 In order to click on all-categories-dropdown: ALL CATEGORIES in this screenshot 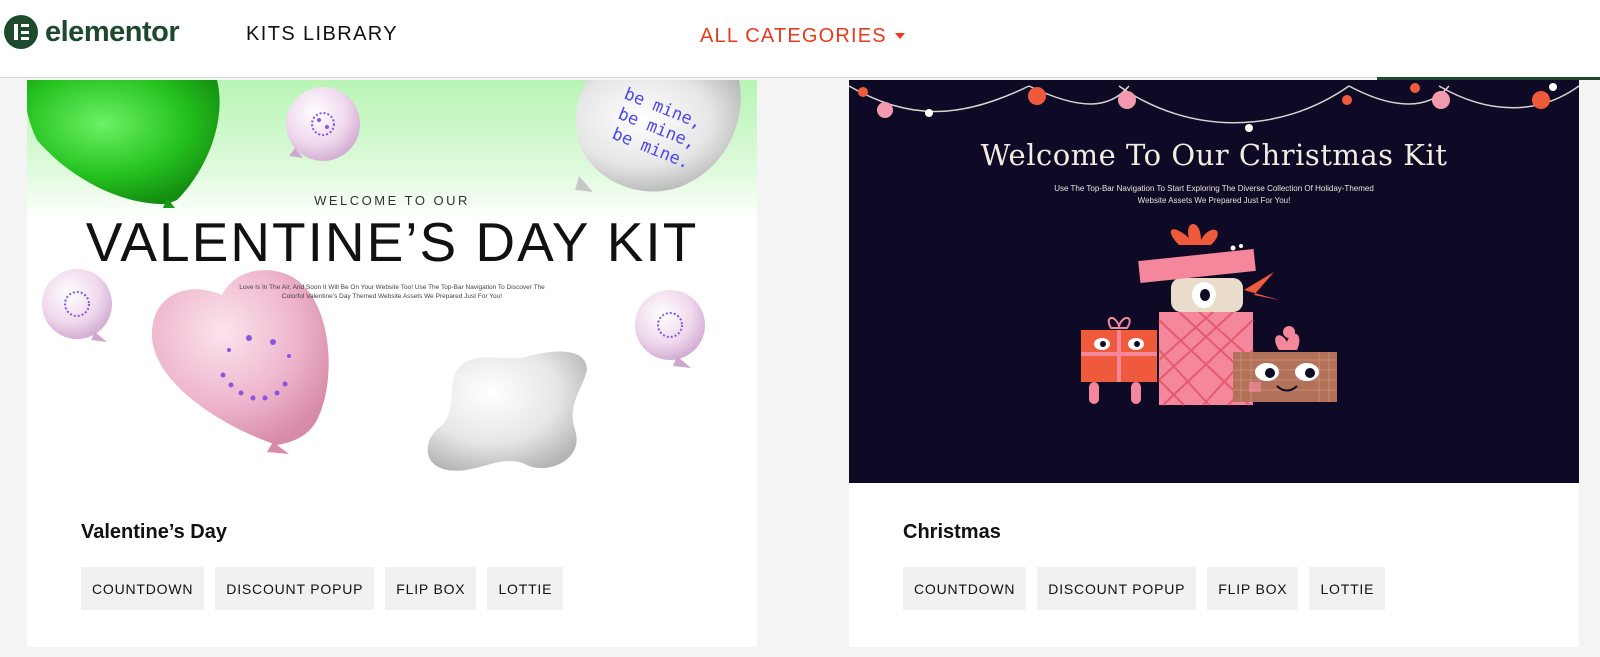, I will do `click(802, 36)`.